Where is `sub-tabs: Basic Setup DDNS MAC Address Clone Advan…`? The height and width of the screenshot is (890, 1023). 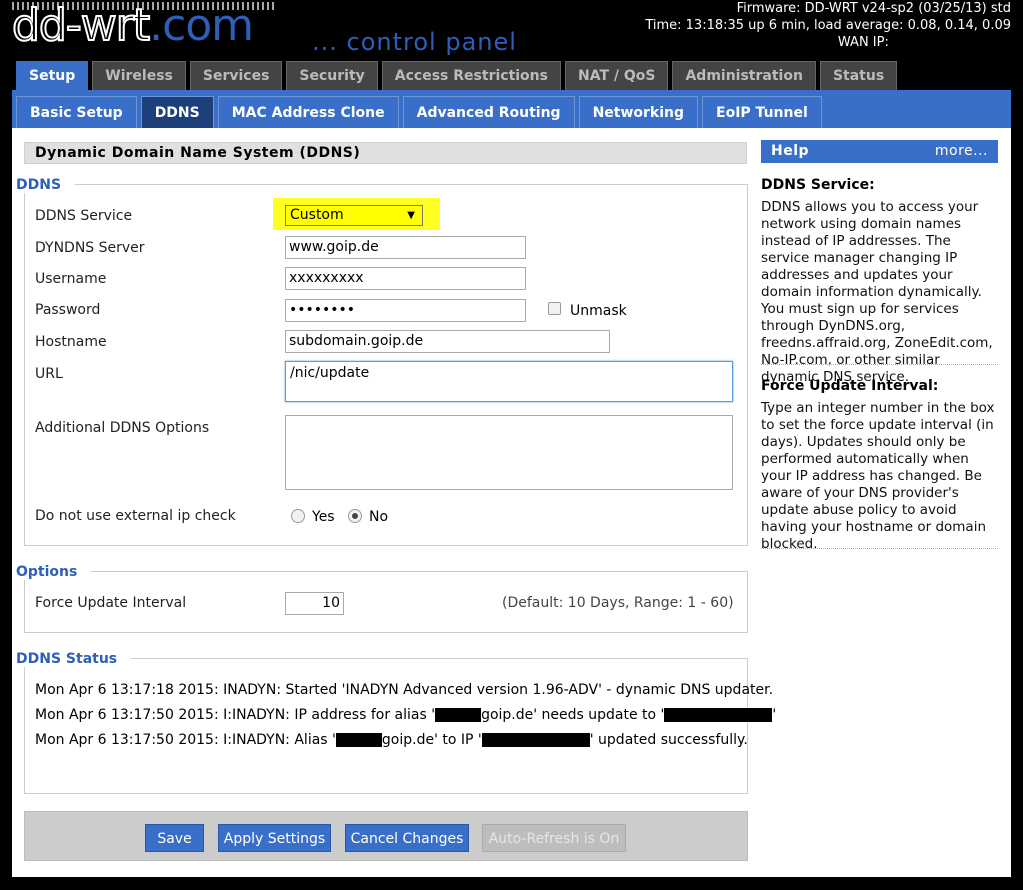 sub-tabs: Basic Setup DDNS MAC Address Clone Advan… is located at coordinates (419, 112).